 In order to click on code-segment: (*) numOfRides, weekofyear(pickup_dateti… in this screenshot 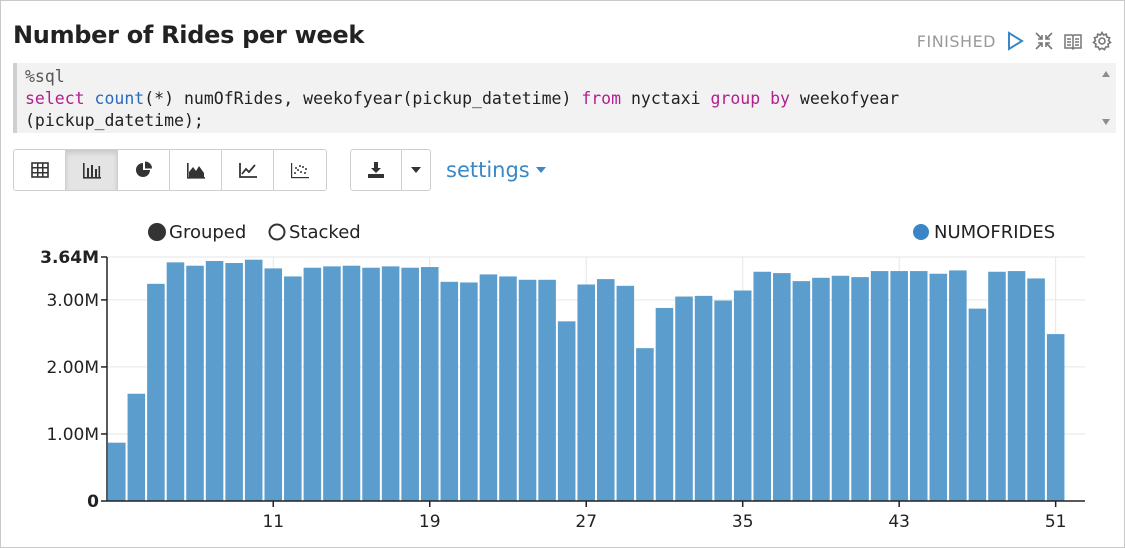, I will do `click(363, 98)`.